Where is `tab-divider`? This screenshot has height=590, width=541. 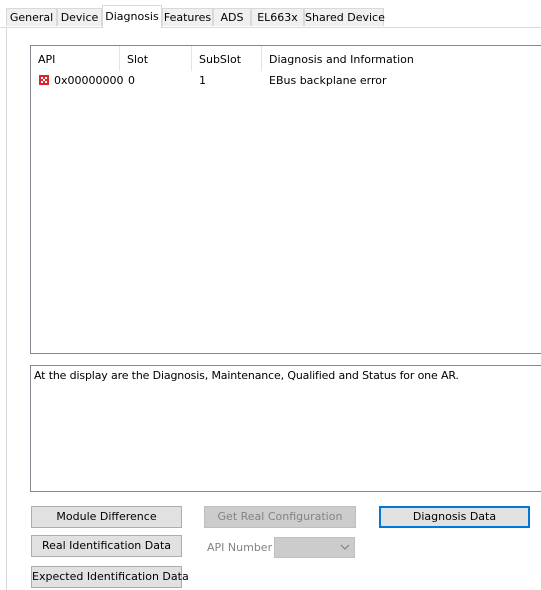
tab-divider is located at coordinates (270, 27).